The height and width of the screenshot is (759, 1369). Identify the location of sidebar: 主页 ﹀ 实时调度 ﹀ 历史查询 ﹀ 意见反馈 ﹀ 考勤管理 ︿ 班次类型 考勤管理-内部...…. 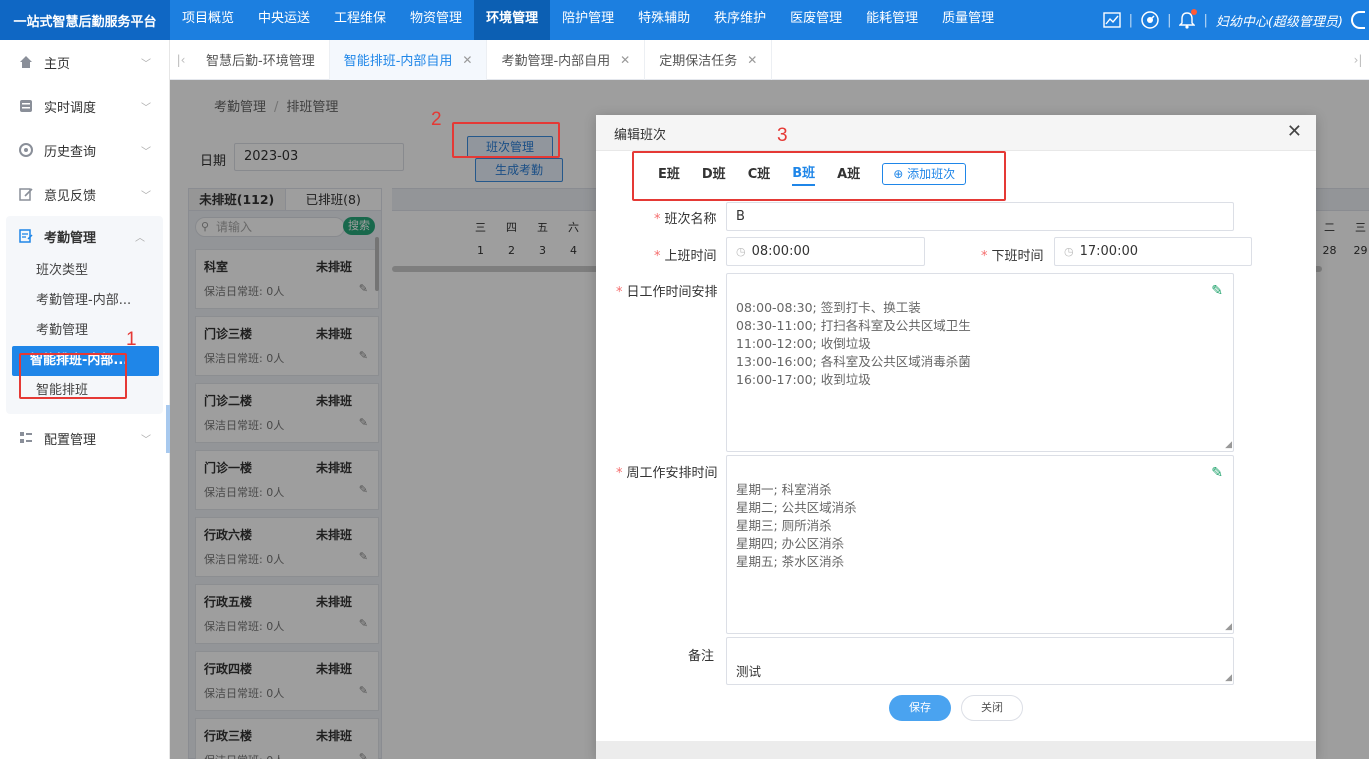
(85, 399).